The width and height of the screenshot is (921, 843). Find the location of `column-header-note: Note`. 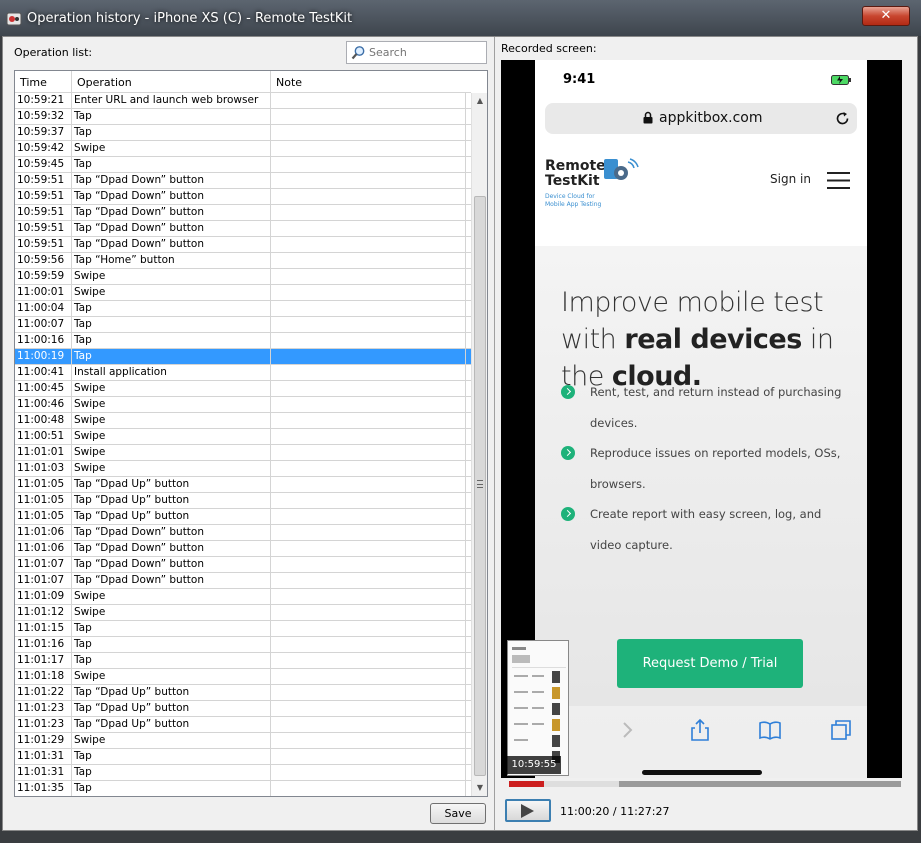

column-header-note: Note is located at coordinates (371, 82).